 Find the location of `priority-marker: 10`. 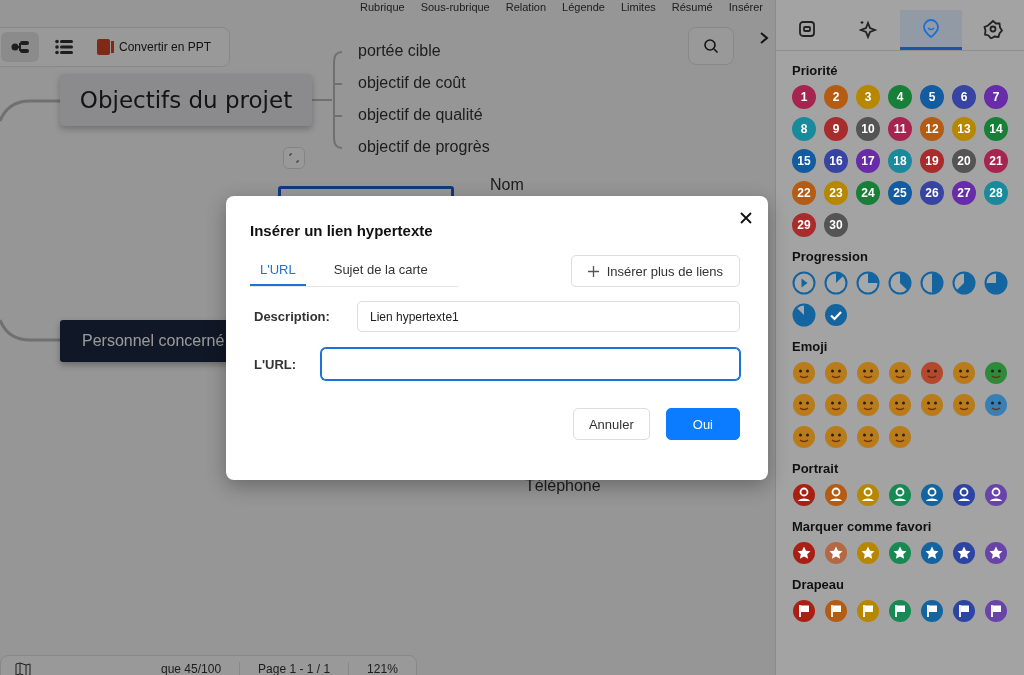

priority-marker: 10 is located at coordinates (868, 129).